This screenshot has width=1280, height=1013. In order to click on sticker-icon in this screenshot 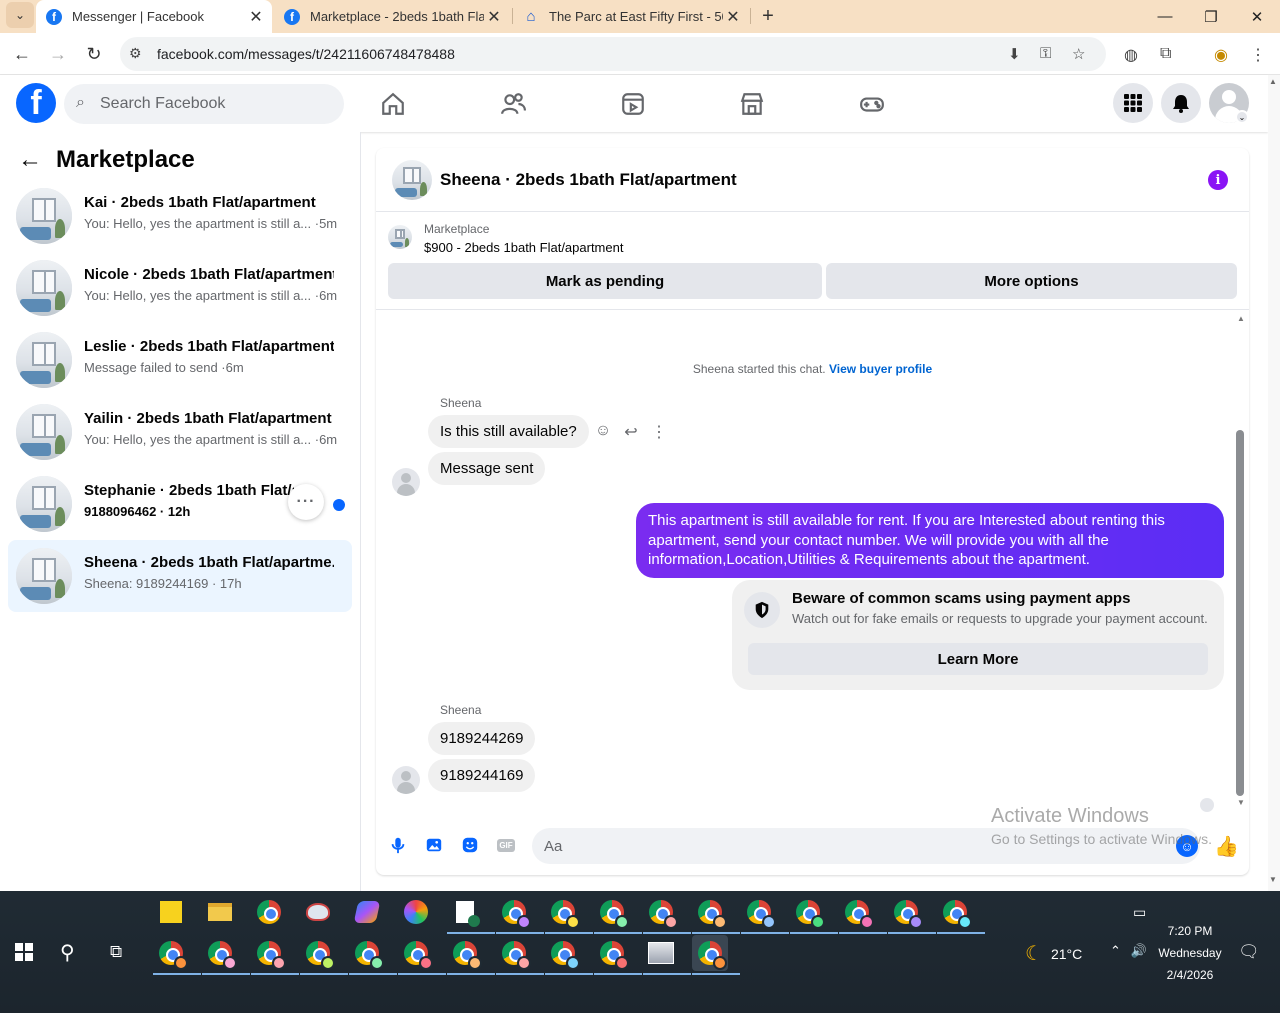, I will do `click(470, 845)`.